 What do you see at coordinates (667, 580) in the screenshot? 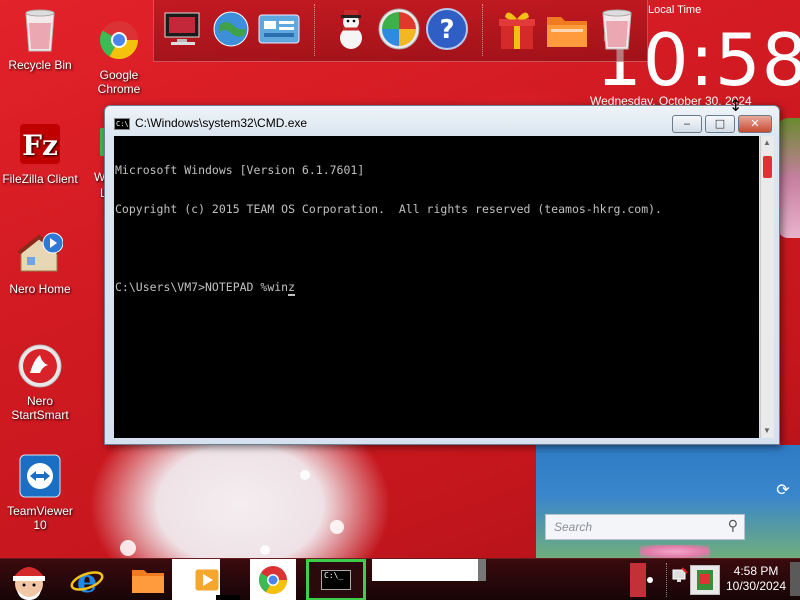
I see `tray-separator` at bounding box center [667, 580].